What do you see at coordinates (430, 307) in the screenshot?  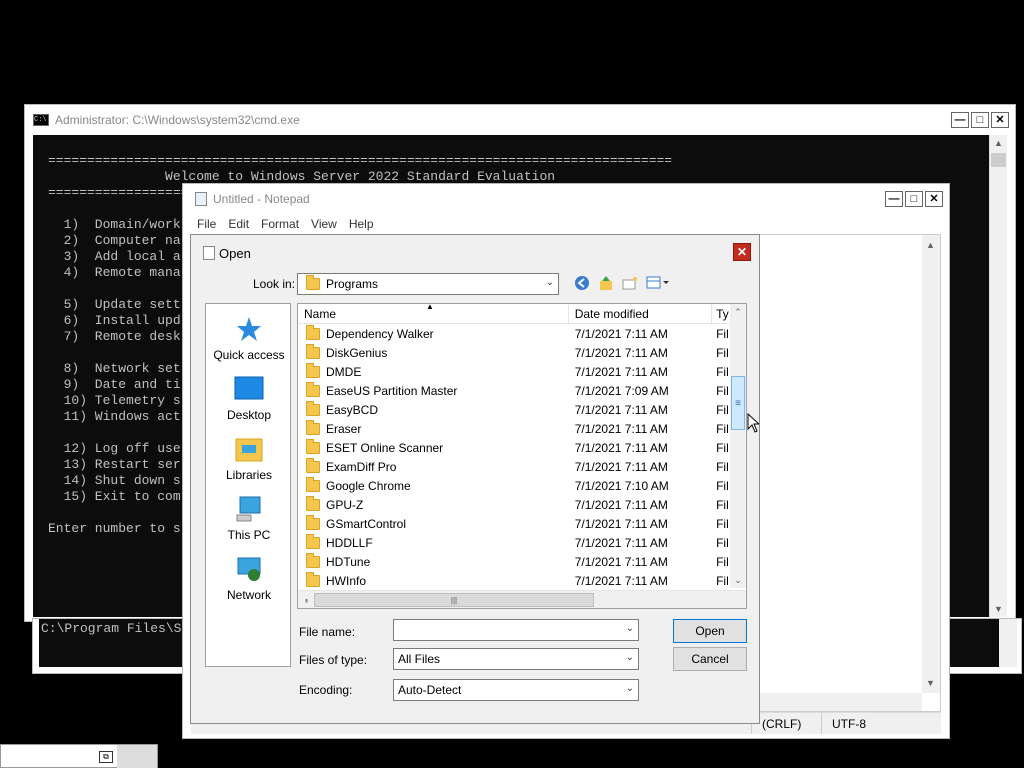 I see `sort-ascending-icon: ▲` at bounding box center [430, 307].